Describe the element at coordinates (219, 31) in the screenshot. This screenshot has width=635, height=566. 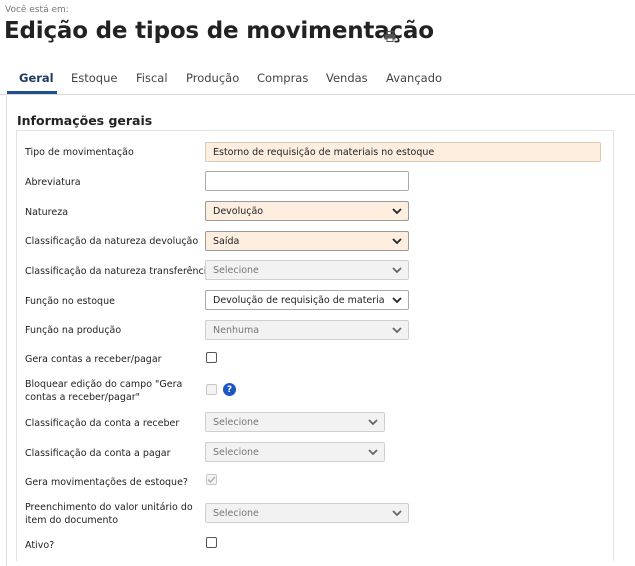
I see `page-title: Edição de tipos de movimentação` at that location.